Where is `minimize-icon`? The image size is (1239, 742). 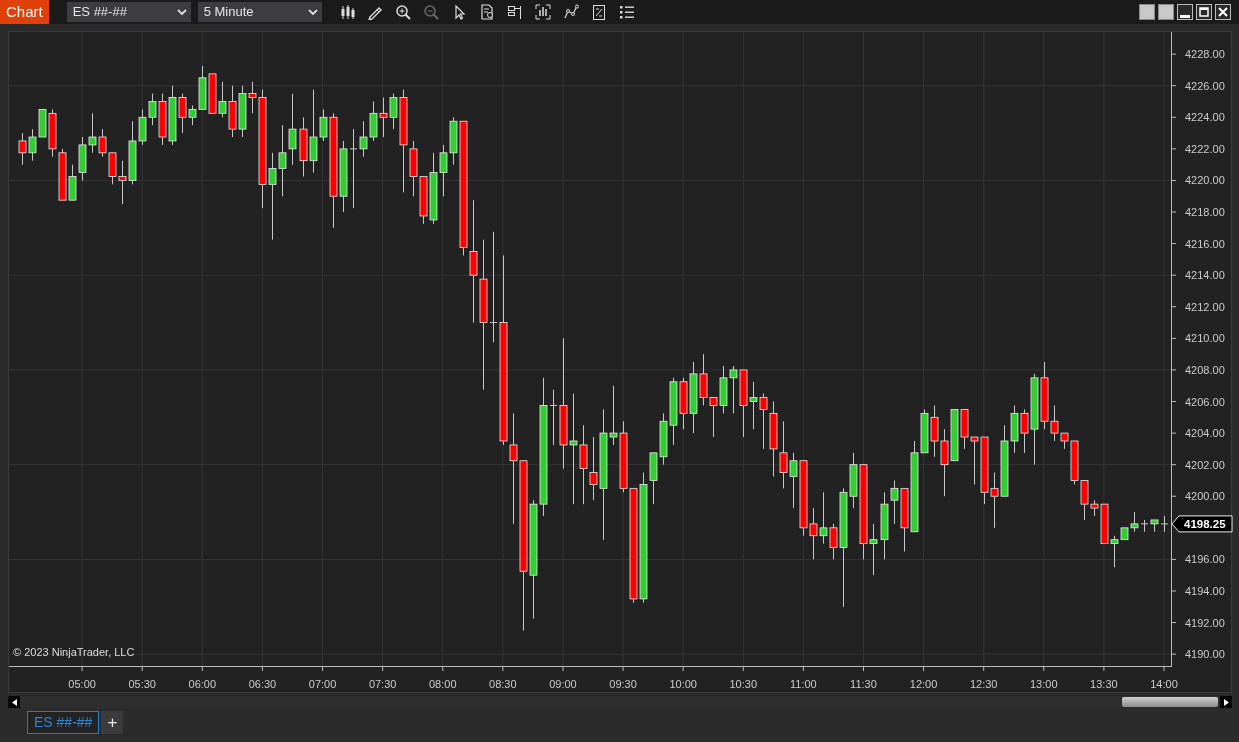 minimize-icon is located at coordinates (1185, 16).